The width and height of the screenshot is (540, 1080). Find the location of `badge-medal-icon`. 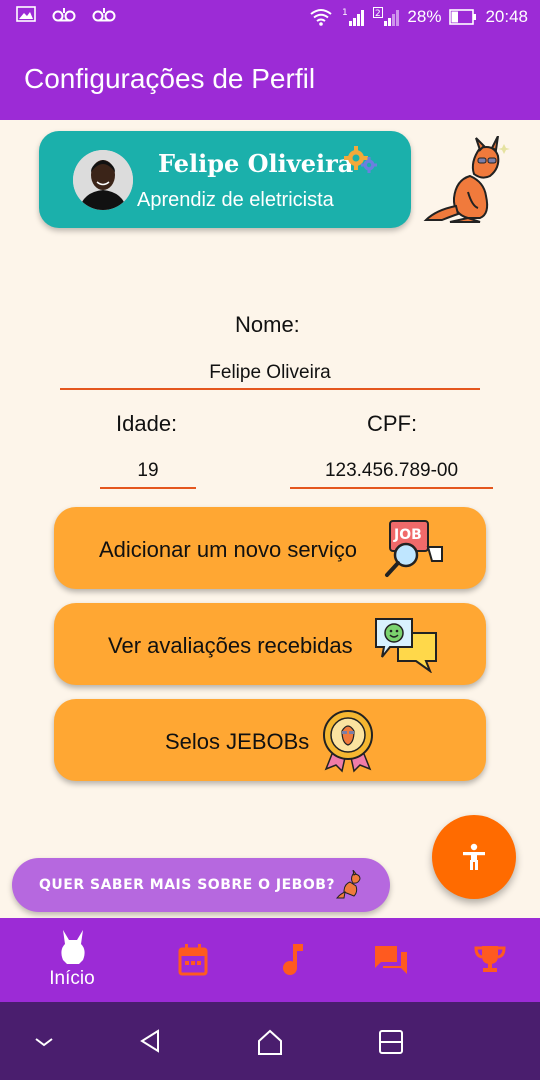

badge-medal-icon is located at coordinates (348, 741).